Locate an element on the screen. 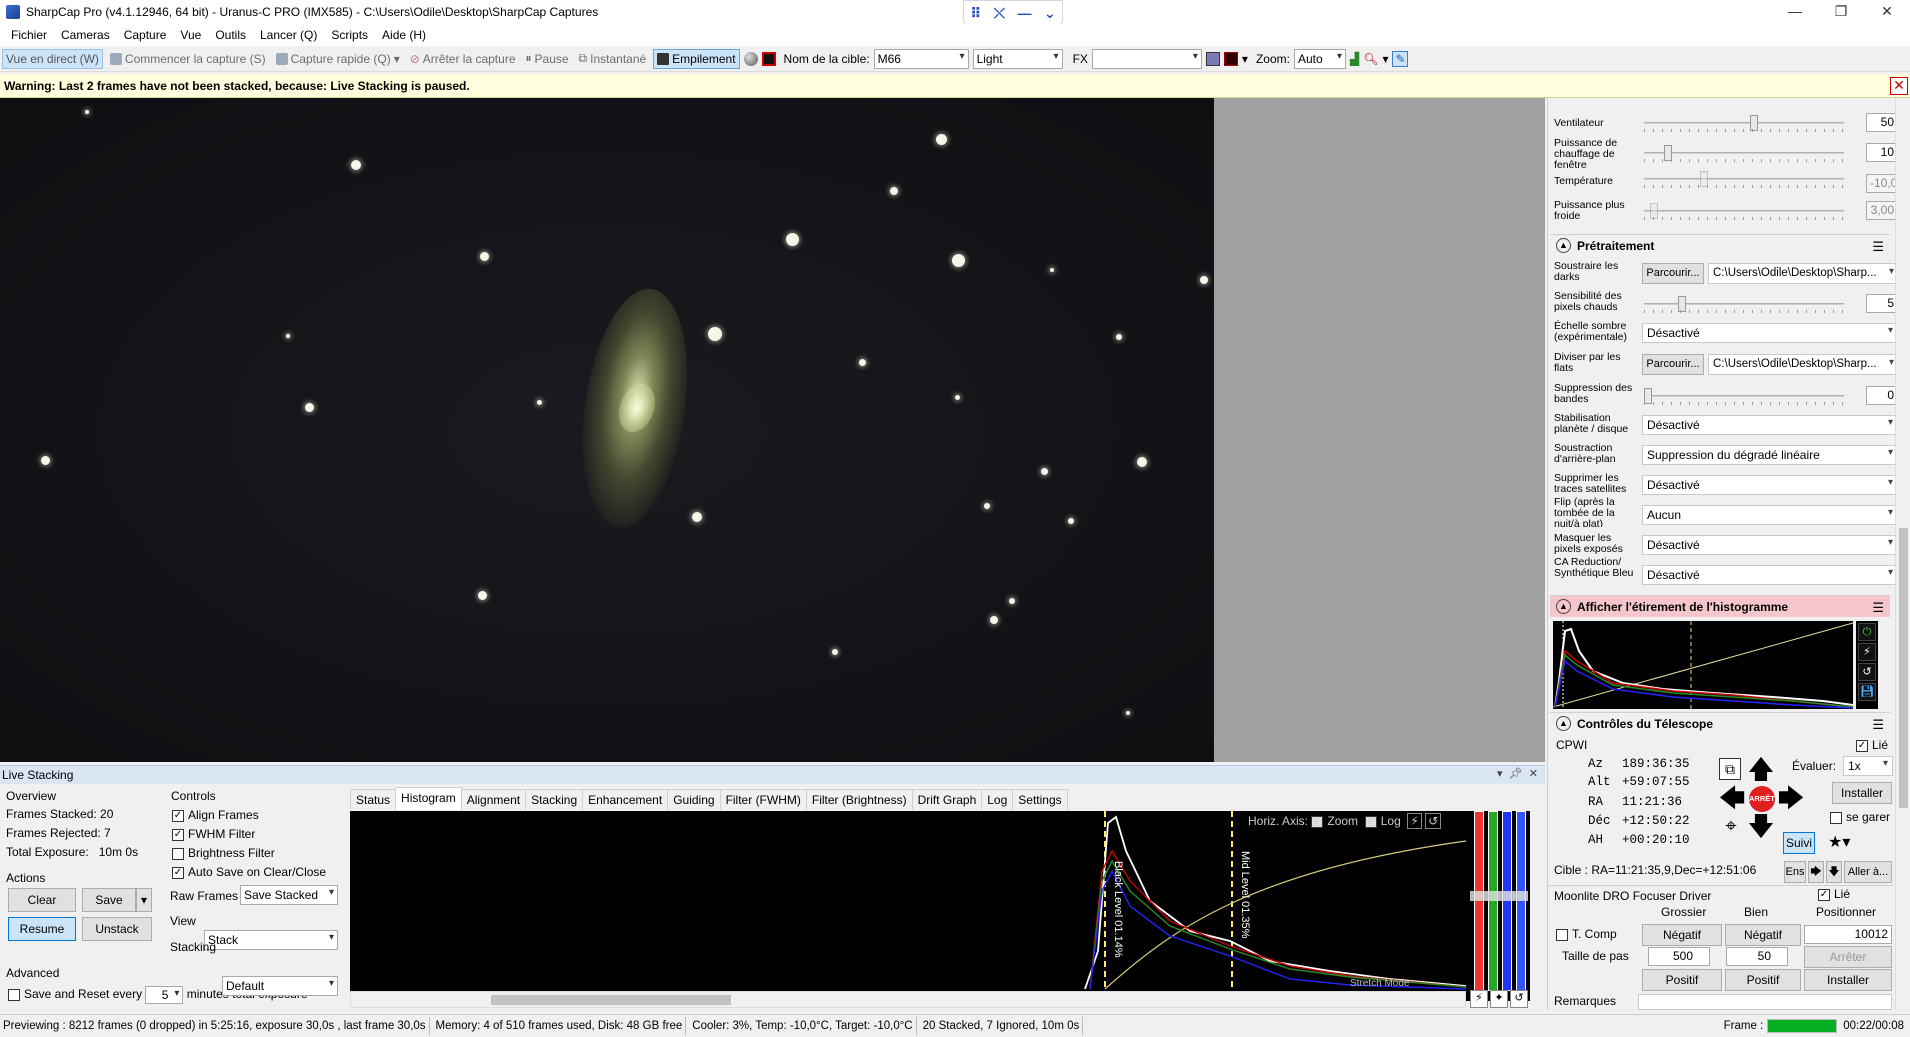  save-icon: 💾︎ is located at coordinates (1867, 692).